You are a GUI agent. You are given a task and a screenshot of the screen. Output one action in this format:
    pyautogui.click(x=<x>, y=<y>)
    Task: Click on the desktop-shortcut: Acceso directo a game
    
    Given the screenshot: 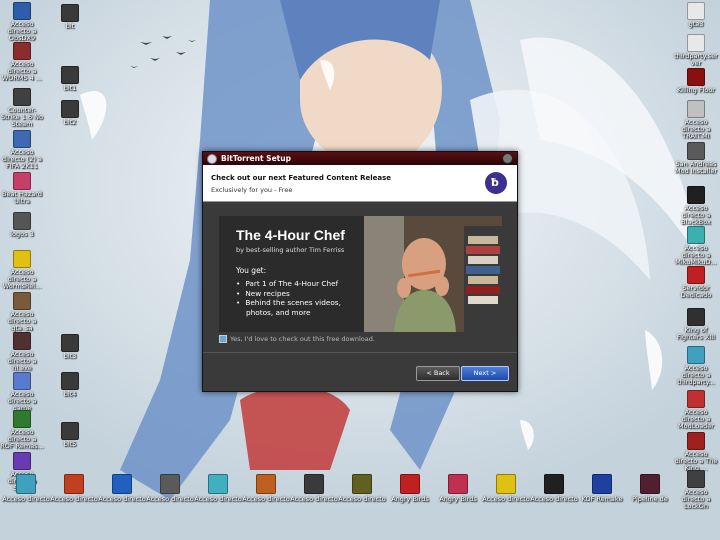 What is the action you would take?
    pyautogui.click(x=22, y=392)
    